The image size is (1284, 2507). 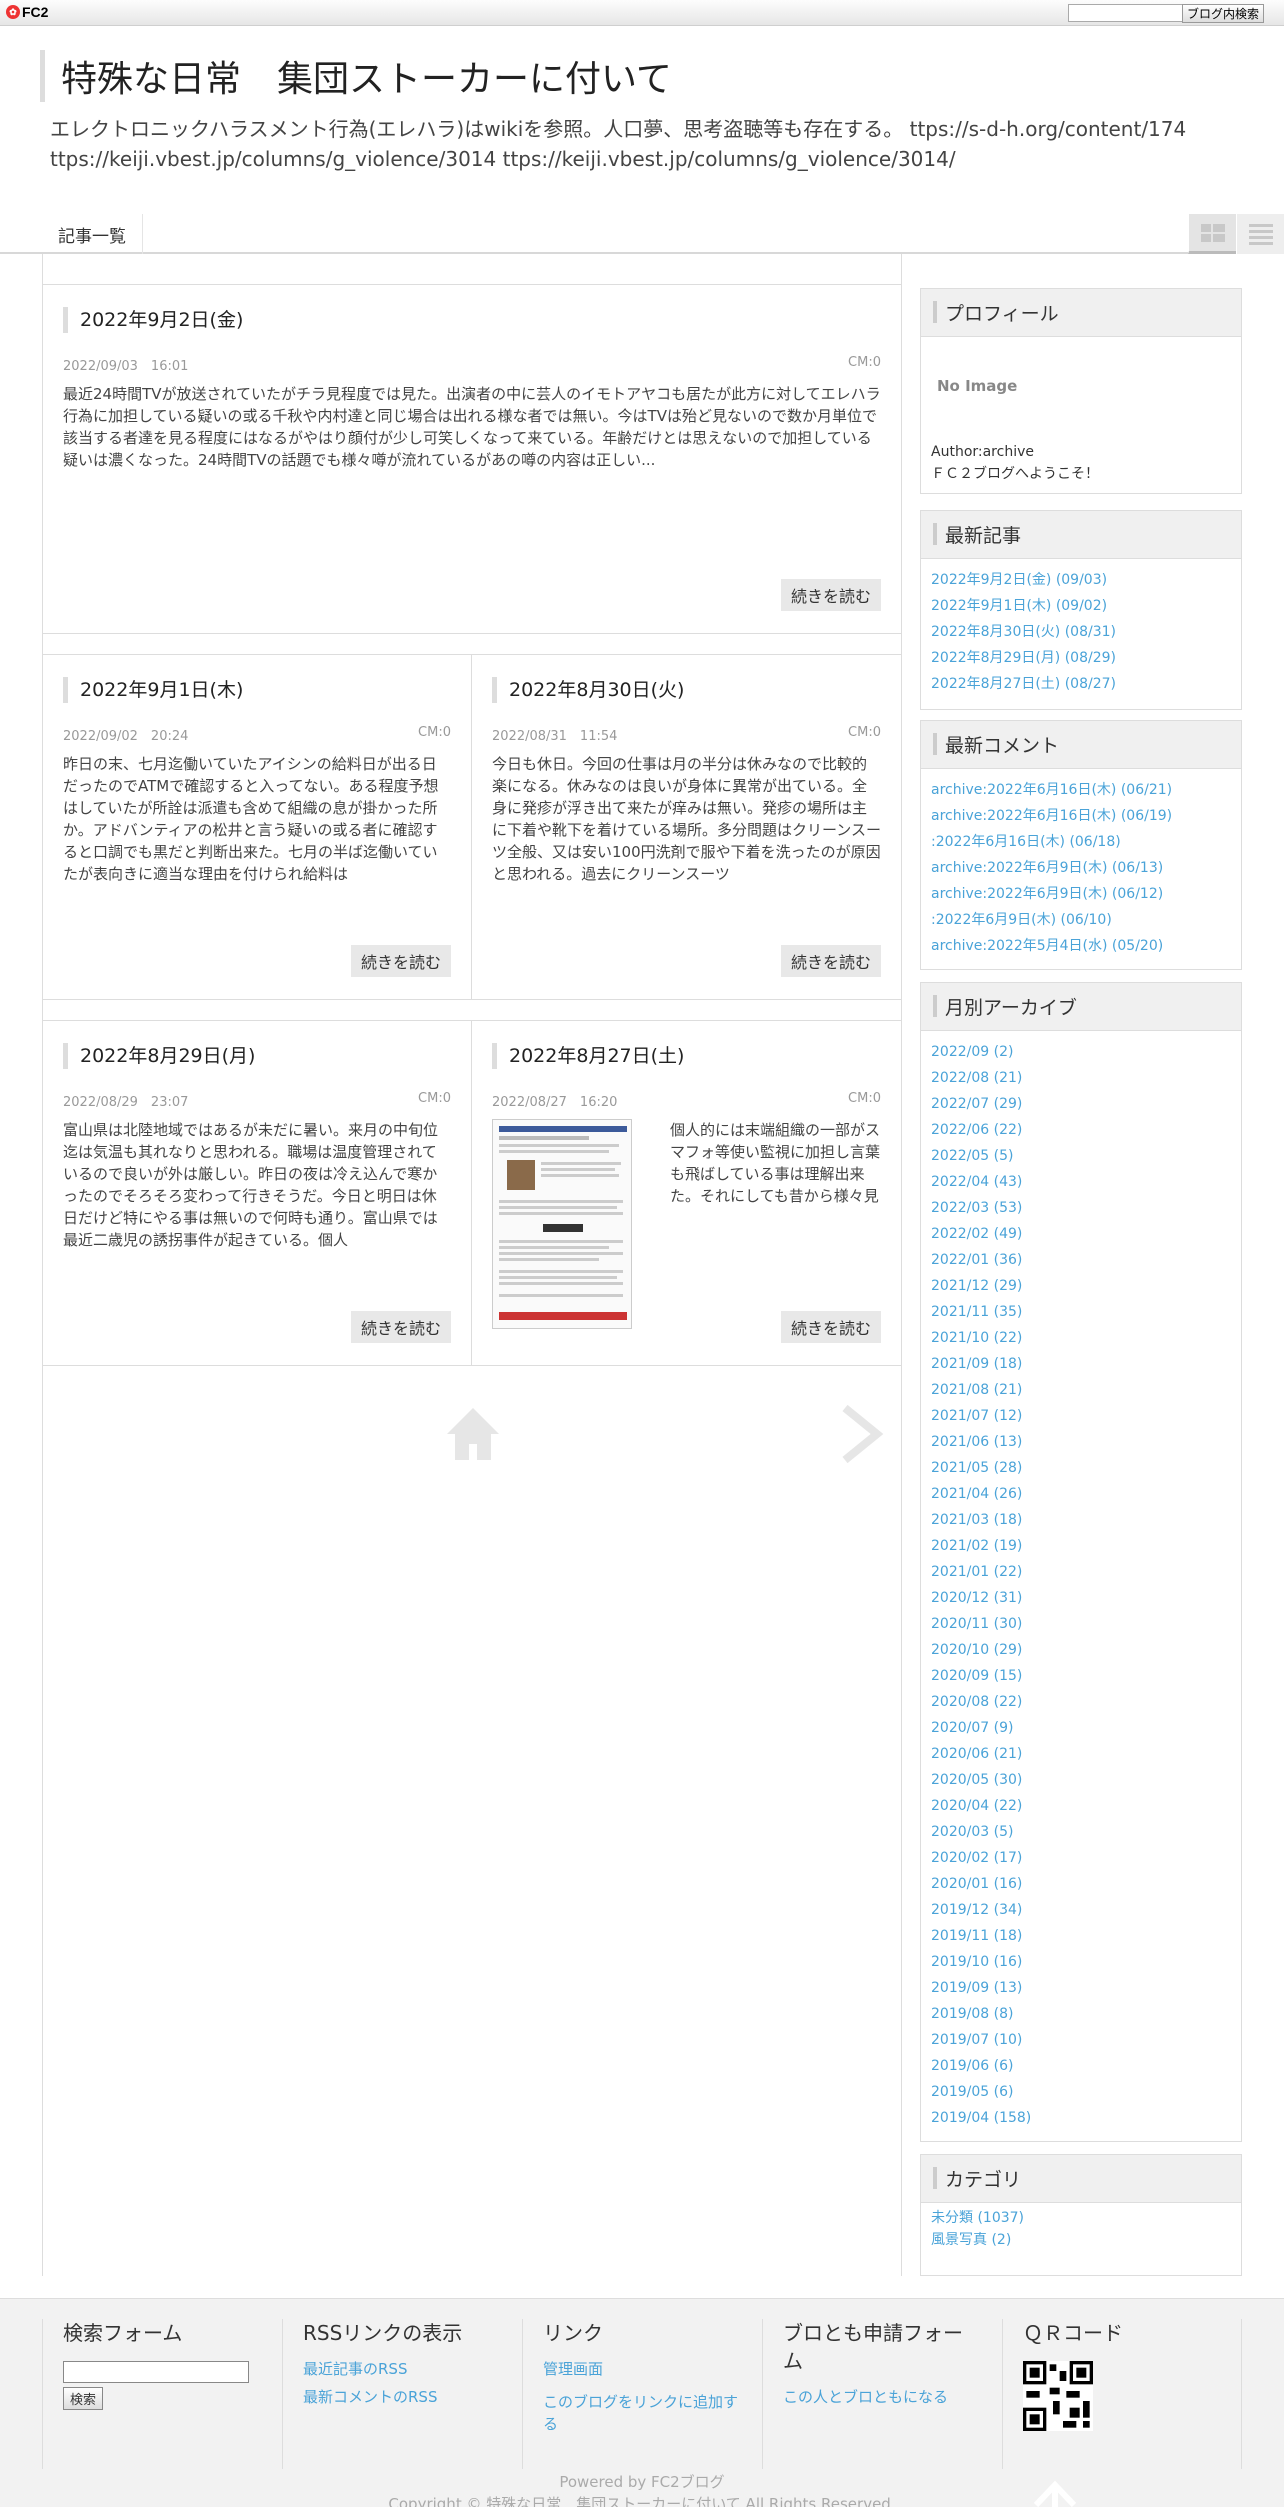 I want to click on fc2-logo: ✿ FC2, so click(x=27, y=12).